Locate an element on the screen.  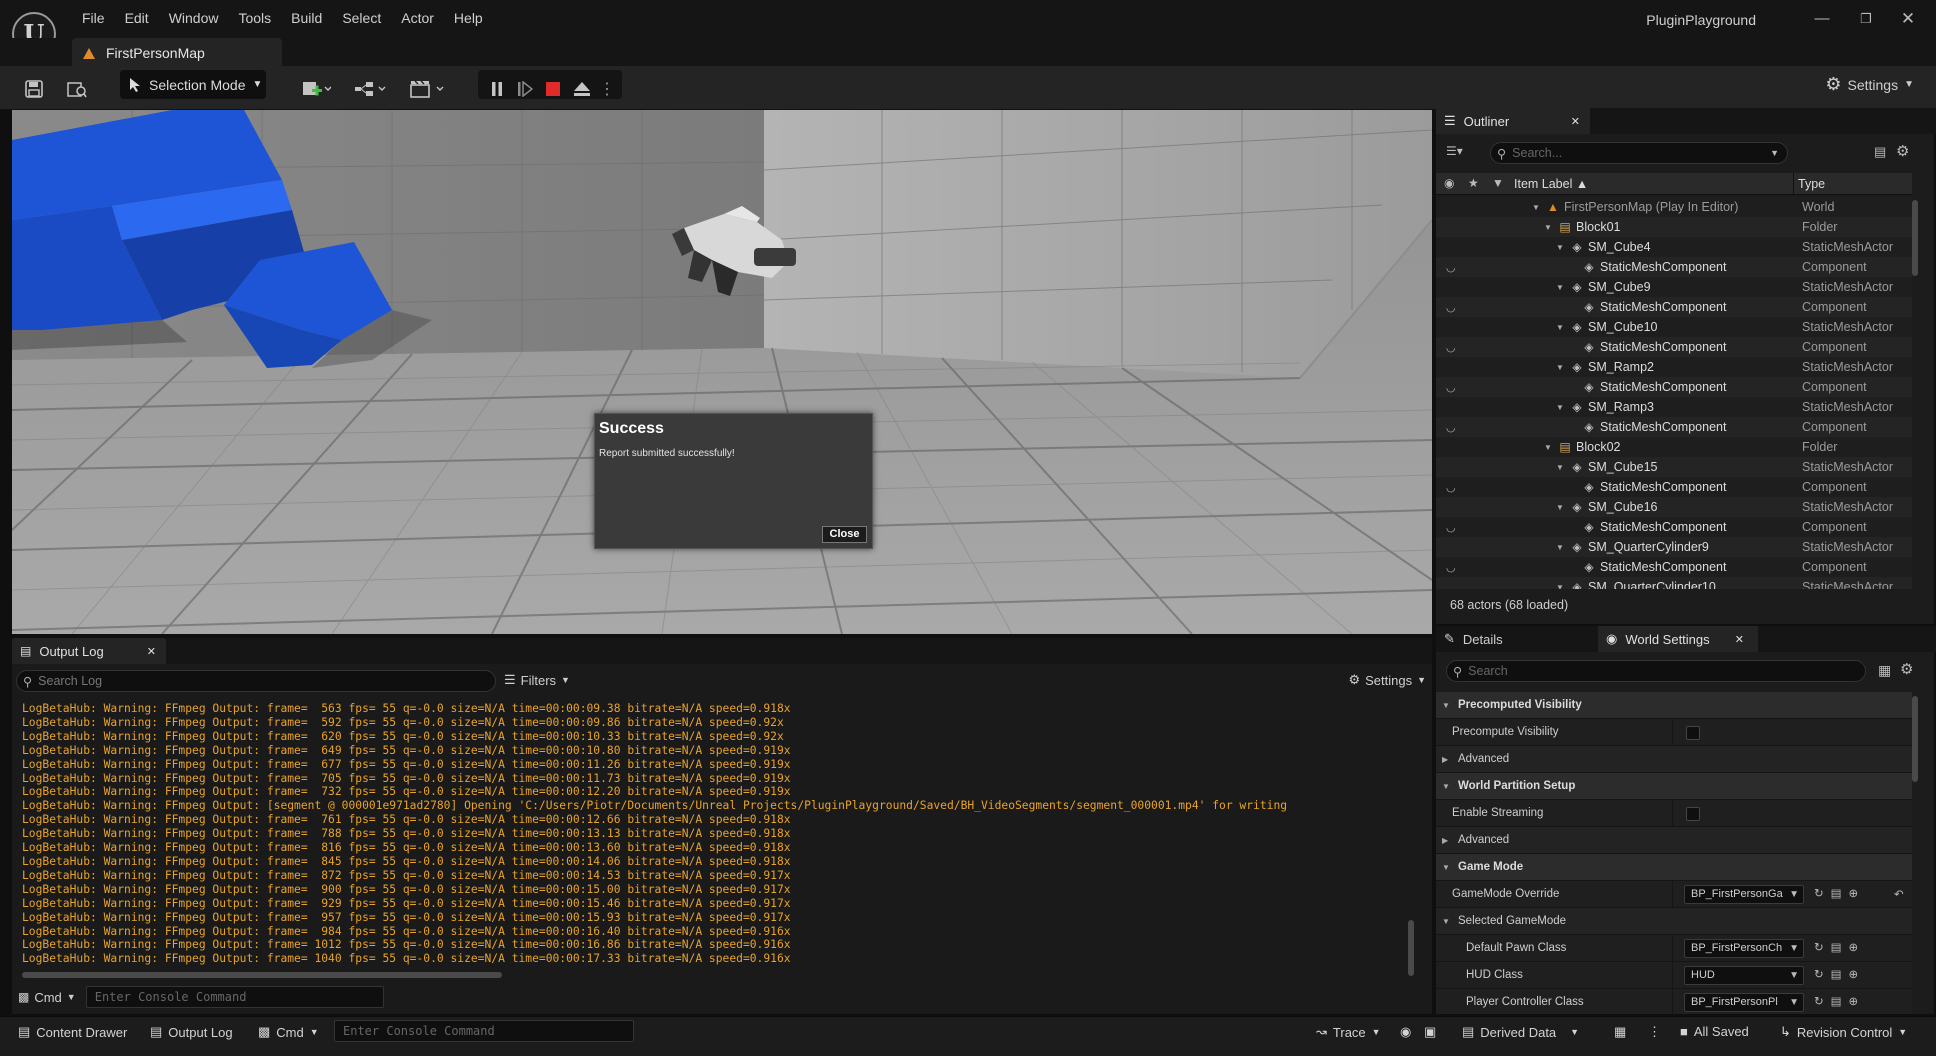
browse-icon is located at coordinates (77, 89).